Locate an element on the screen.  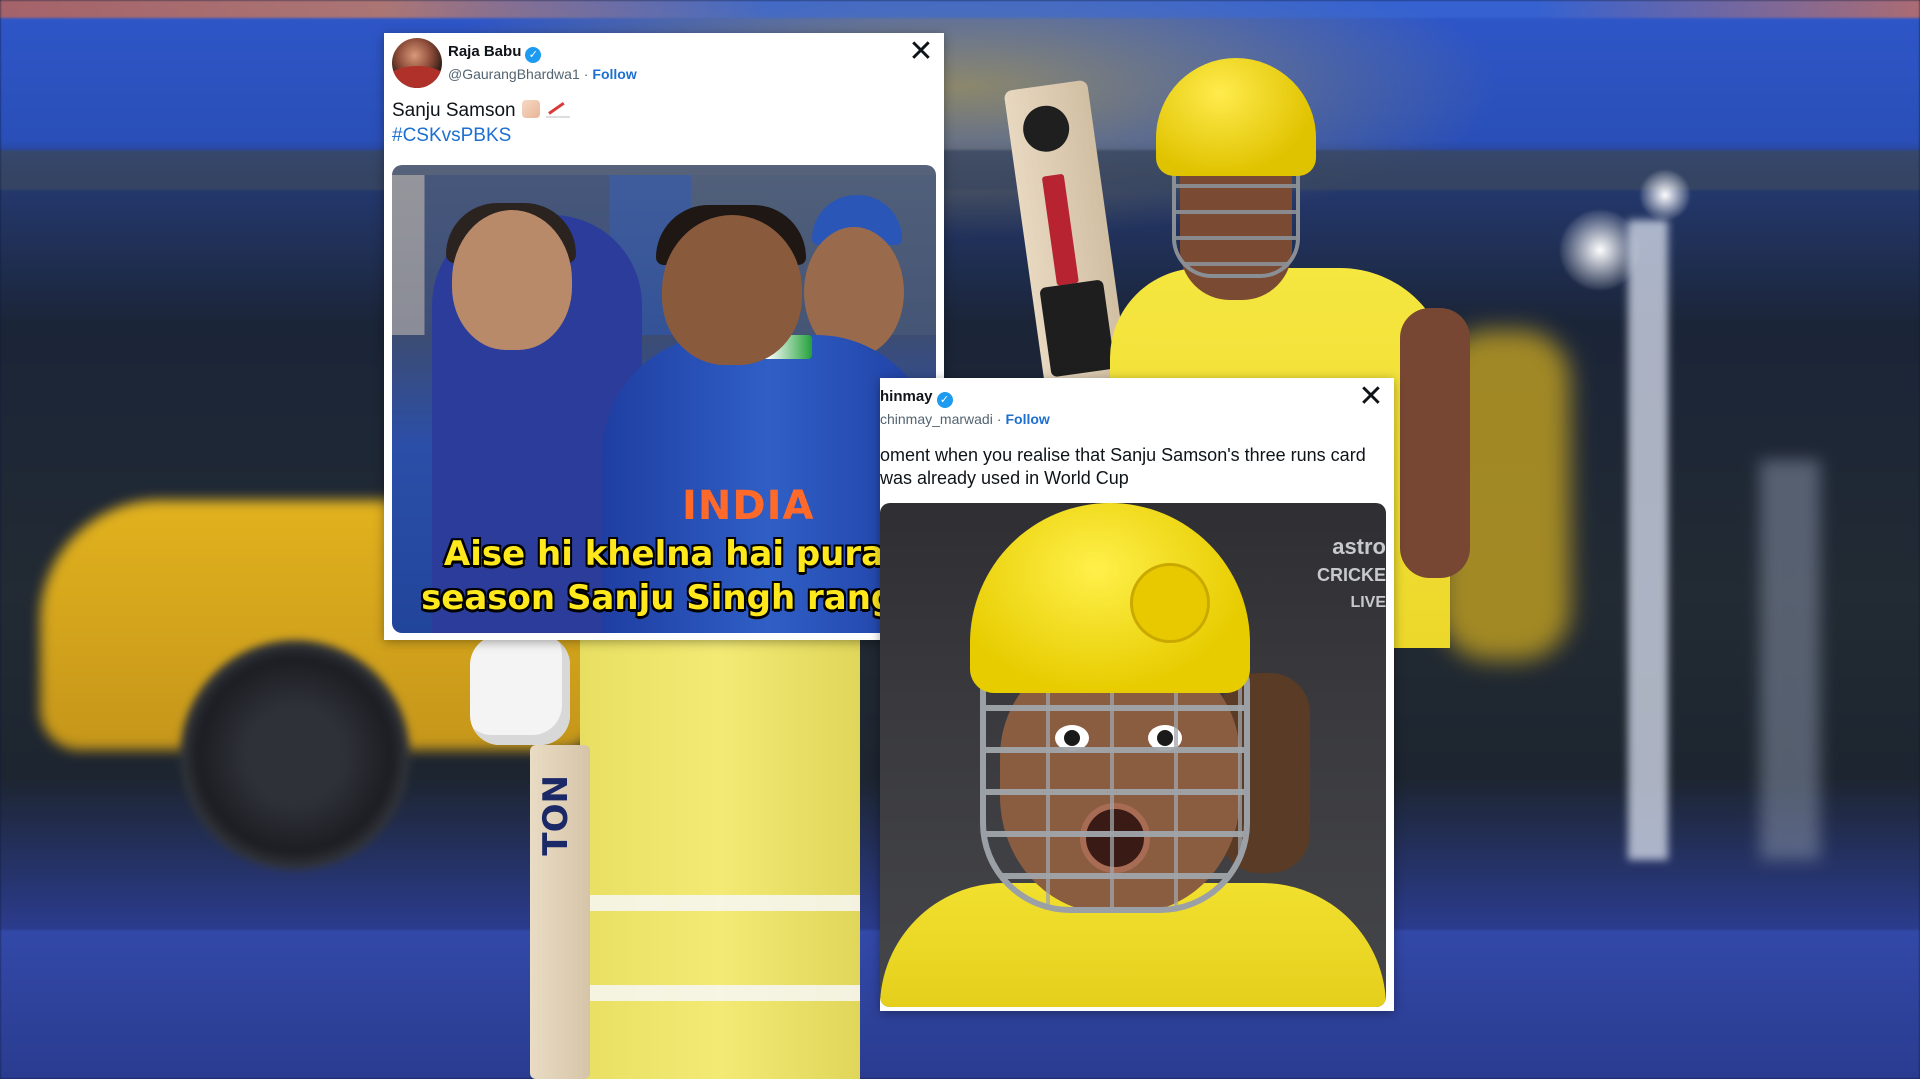
user-handle-row: chinmay_marwadi · Follow is located at coordinates (965, 419).